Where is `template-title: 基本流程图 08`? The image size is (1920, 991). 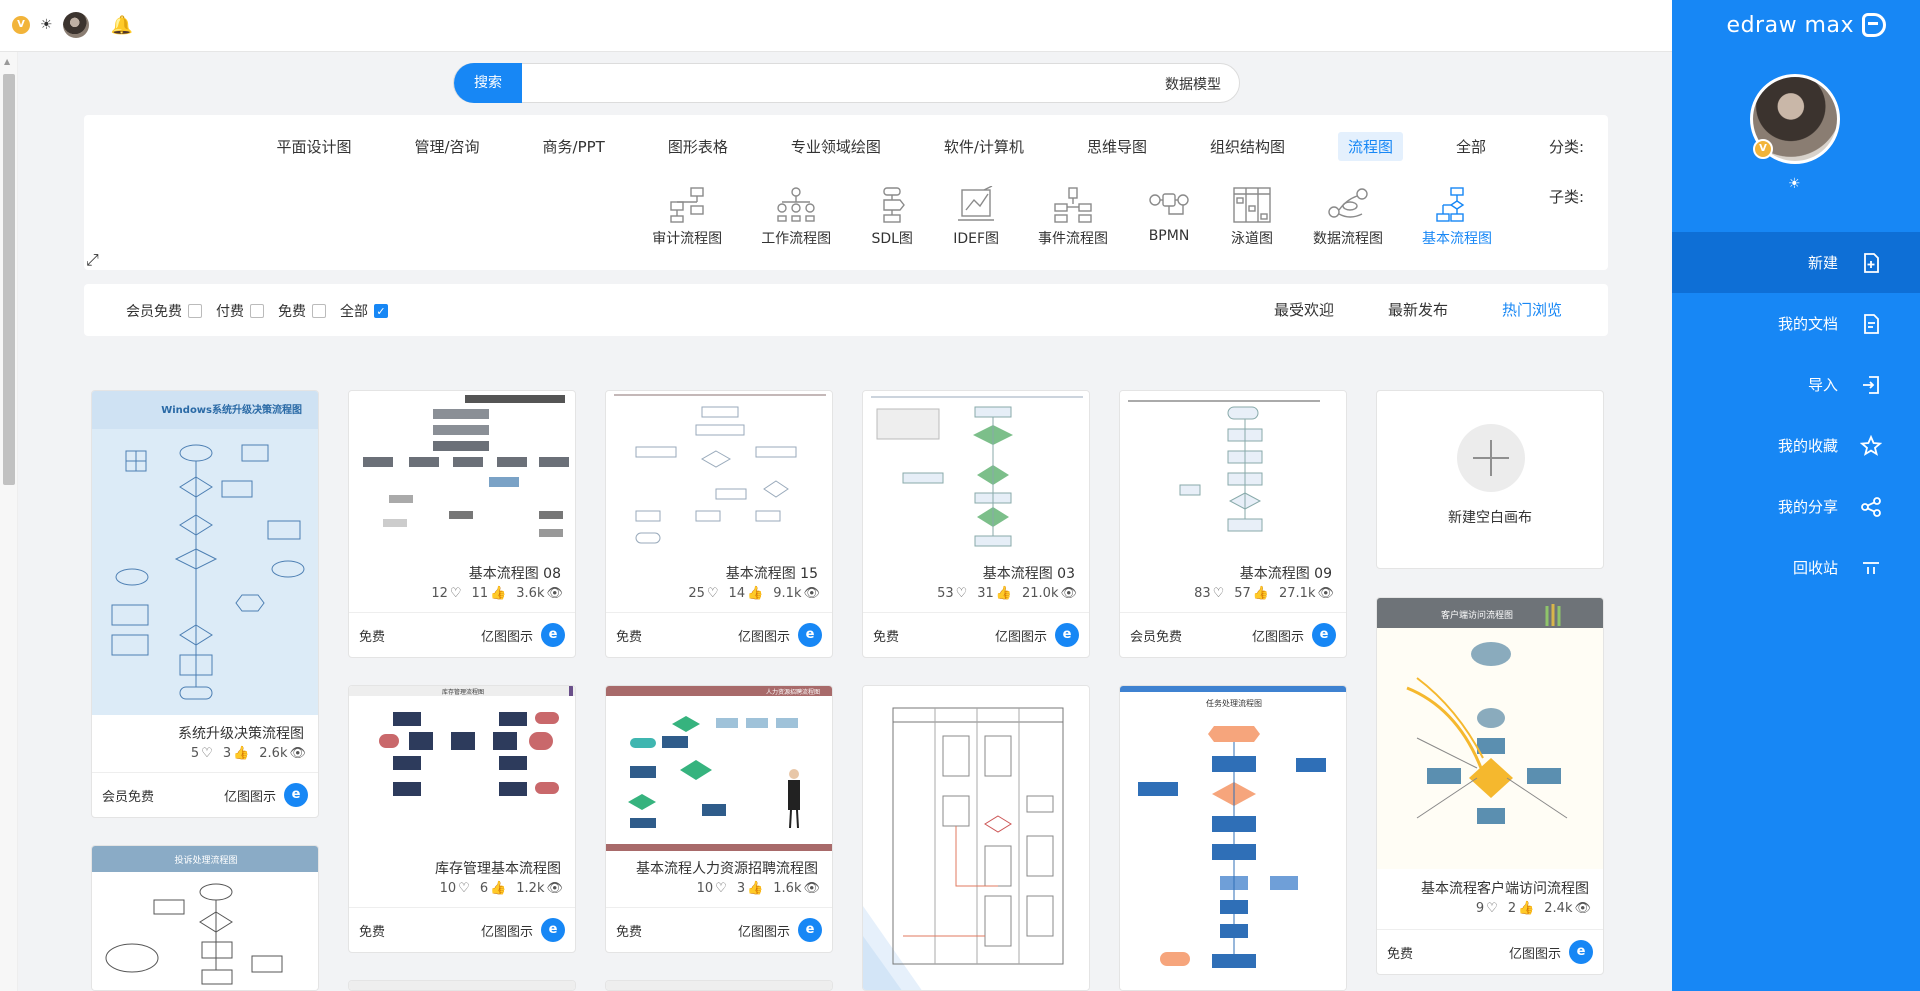 template-title: 基本流程图 08 is located at coordinates (515, 573).